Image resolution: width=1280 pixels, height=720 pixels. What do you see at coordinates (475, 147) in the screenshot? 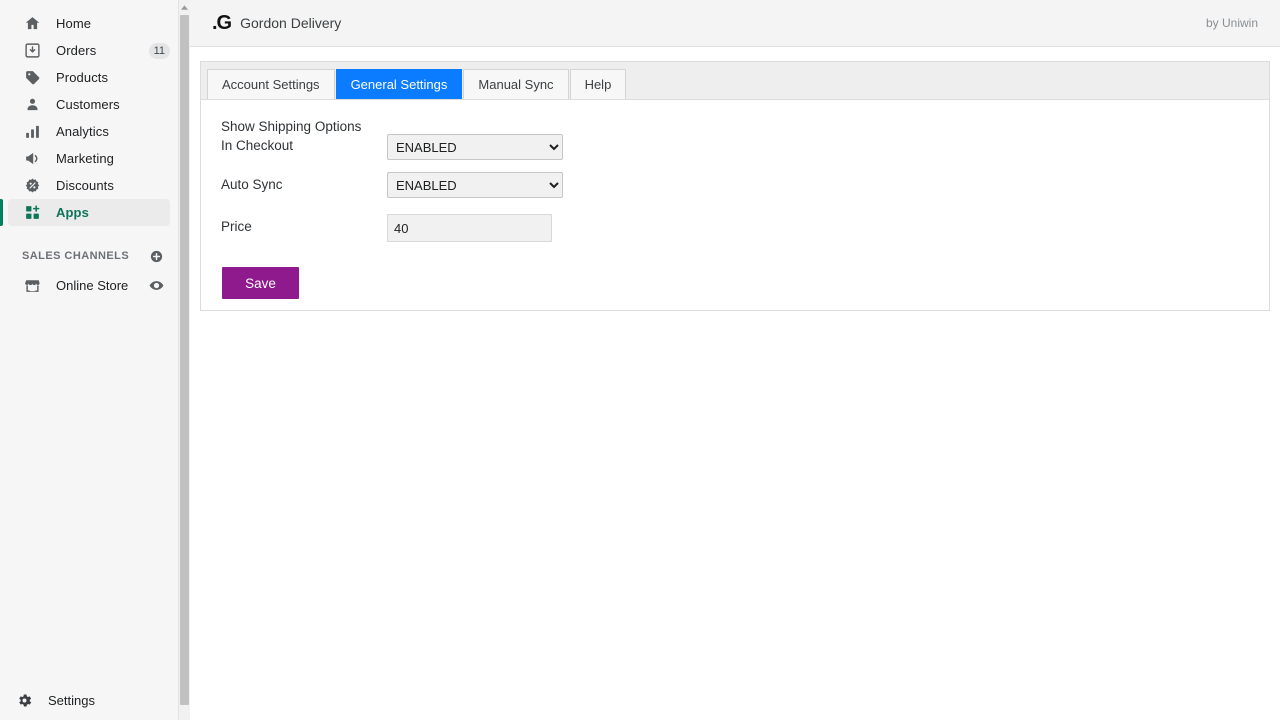
I see `show-shipping-options-select: ENABLED DISABLED` at bounding box center [475, 147].